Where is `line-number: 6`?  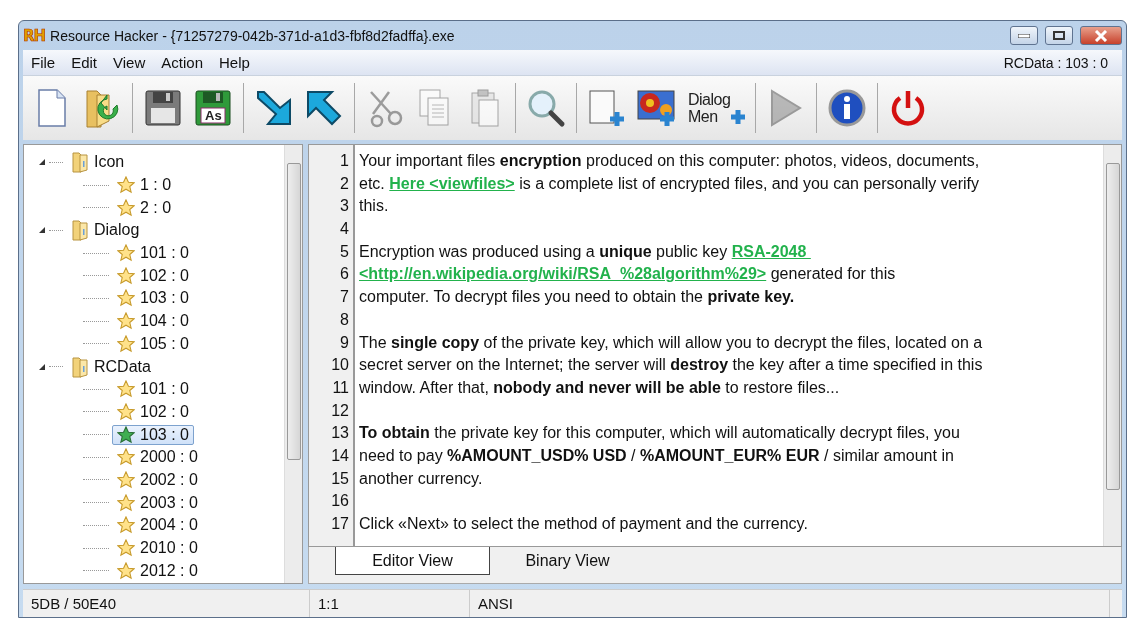 line-number: 6 is located at coordinates (344, 274).